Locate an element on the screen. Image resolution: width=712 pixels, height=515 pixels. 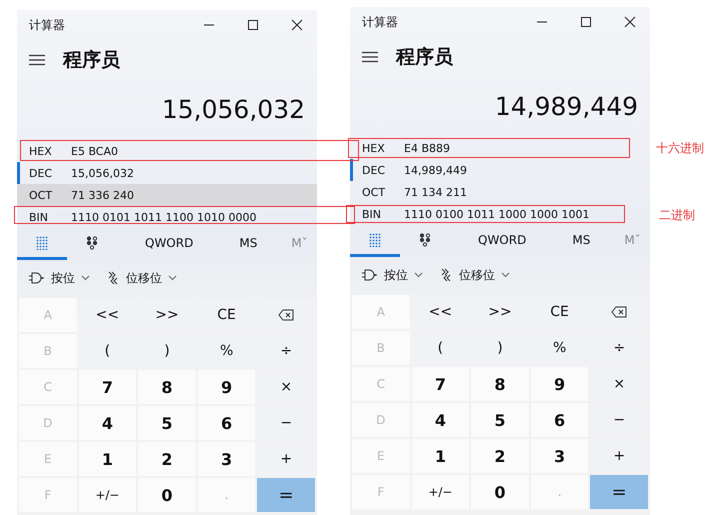
radix-value: 1110 0100 1011 1000 1000 1001 is located at coordinates (497, 214).